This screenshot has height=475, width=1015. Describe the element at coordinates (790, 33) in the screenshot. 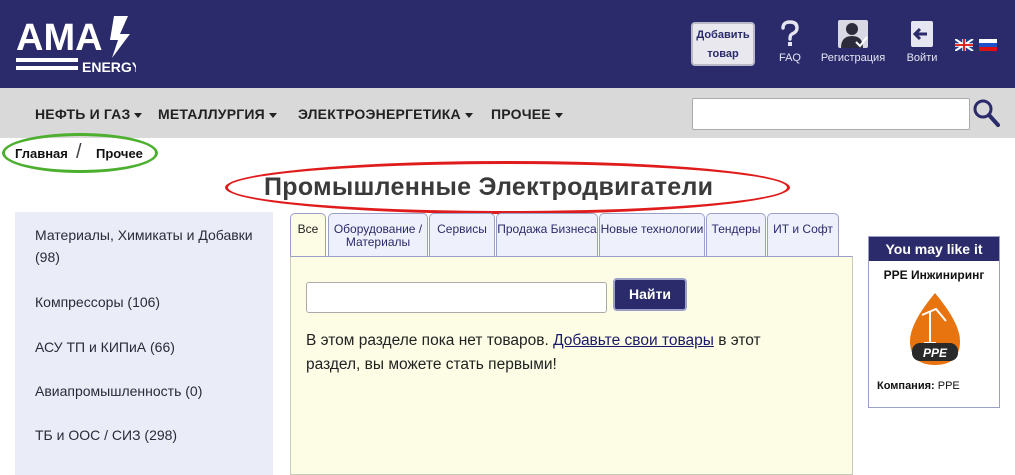

I see `question-icon` at that location.